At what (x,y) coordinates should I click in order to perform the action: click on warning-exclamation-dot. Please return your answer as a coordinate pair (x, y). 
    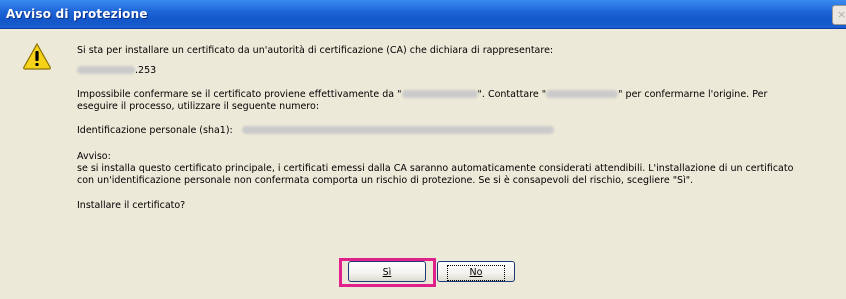
    Looking at the image, I should click on (37, 64).